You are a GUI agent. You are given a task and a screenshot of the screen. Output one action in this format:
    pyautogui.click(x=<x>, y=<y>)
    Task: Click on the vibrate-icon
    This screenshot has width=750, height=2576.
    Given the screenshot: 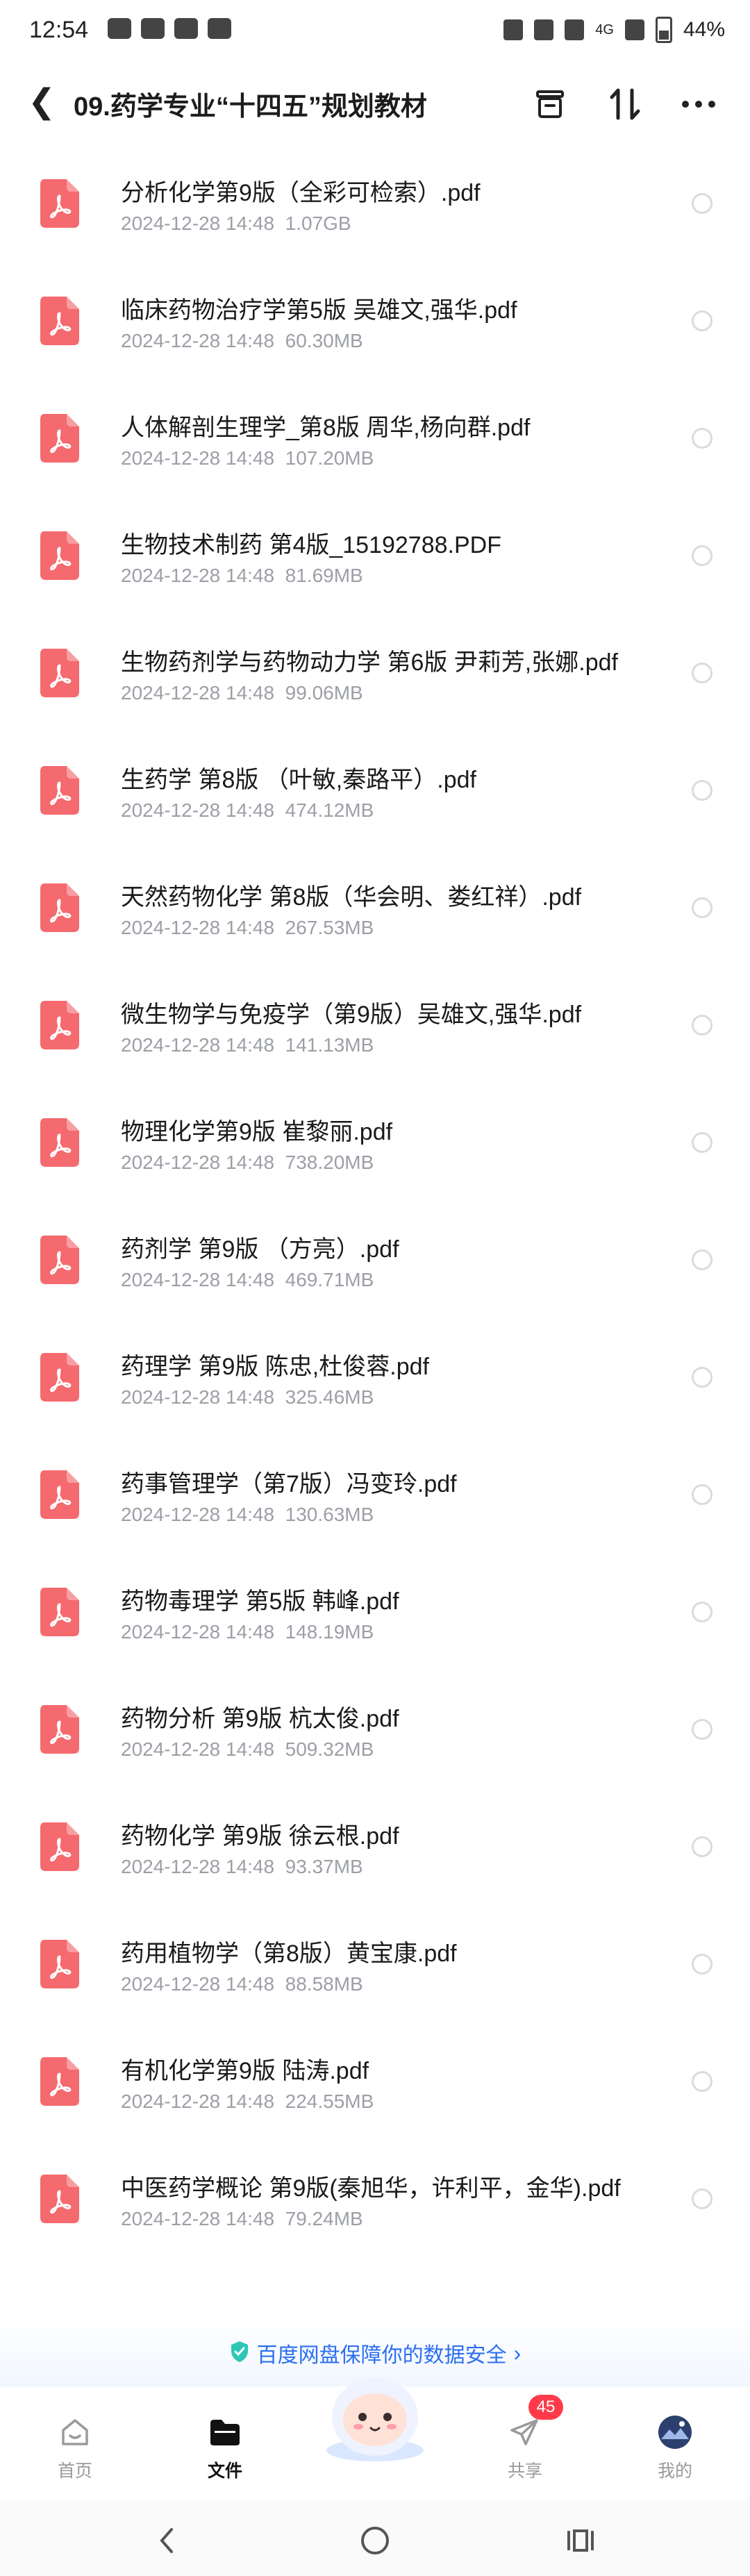 What is the action you would take?
    pyautogui.click(x=544, y=29)
    